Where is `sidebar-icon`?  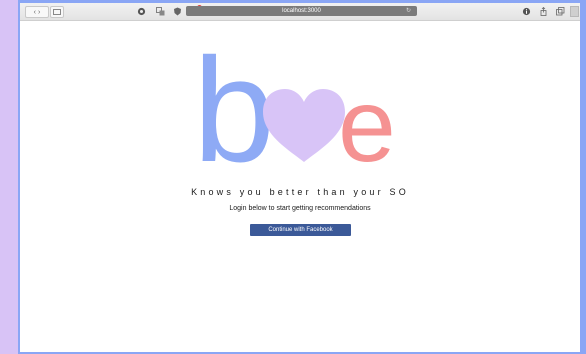
sidebar-icon is located at coordinates (57, 12).